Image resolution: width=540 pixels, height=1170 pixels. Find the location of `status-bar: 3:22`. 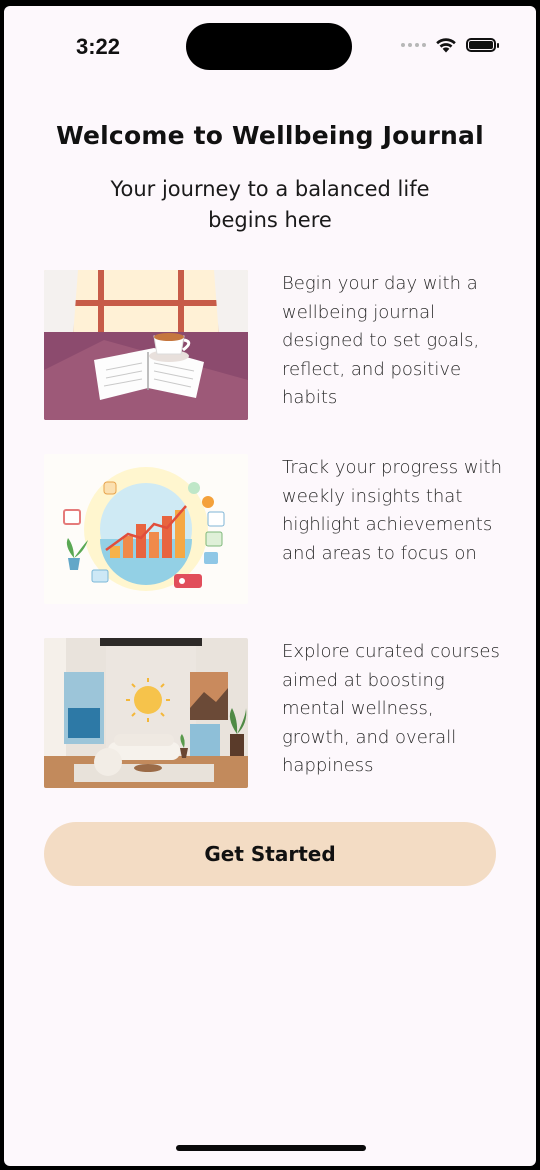

status-bar: 3:22 is located at coordinates (270, 46).